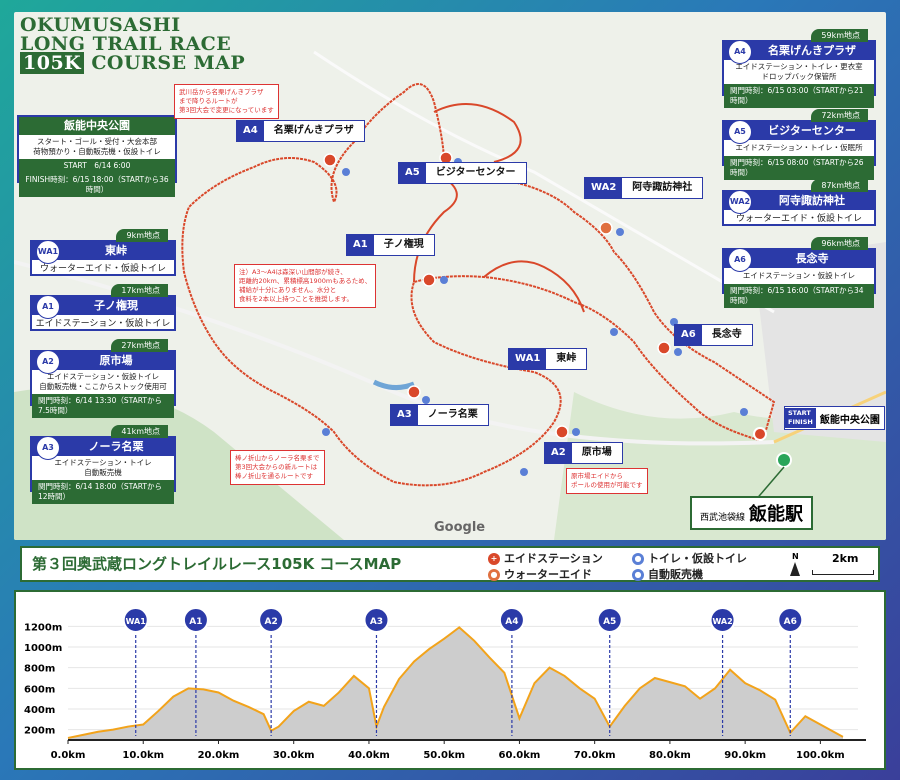 This screenshot has width=900, height=780. Describe the element at coordinates (217, 564) in the screenshot. I see `legend-title: 第３回奥武蔵ロングトレイルレース105K コースMAP` at that location.